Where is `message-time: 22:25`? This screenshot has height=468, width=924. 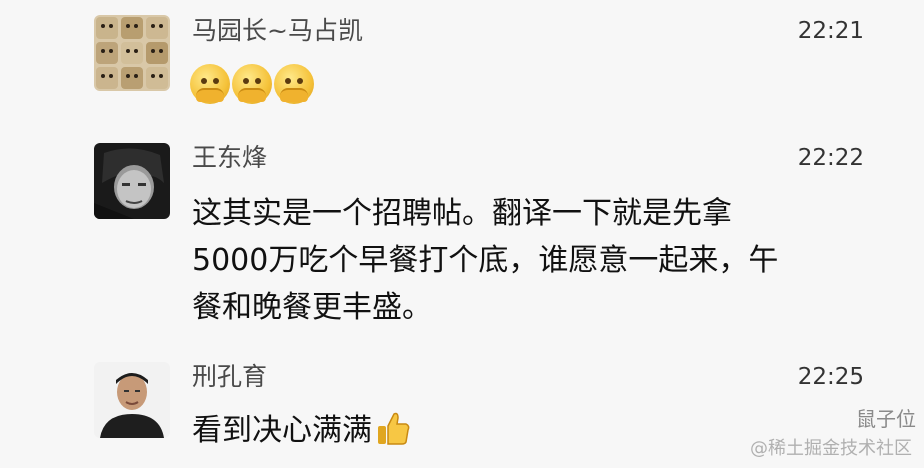
message-time: 22:25 is located at coordinates (830, 377).